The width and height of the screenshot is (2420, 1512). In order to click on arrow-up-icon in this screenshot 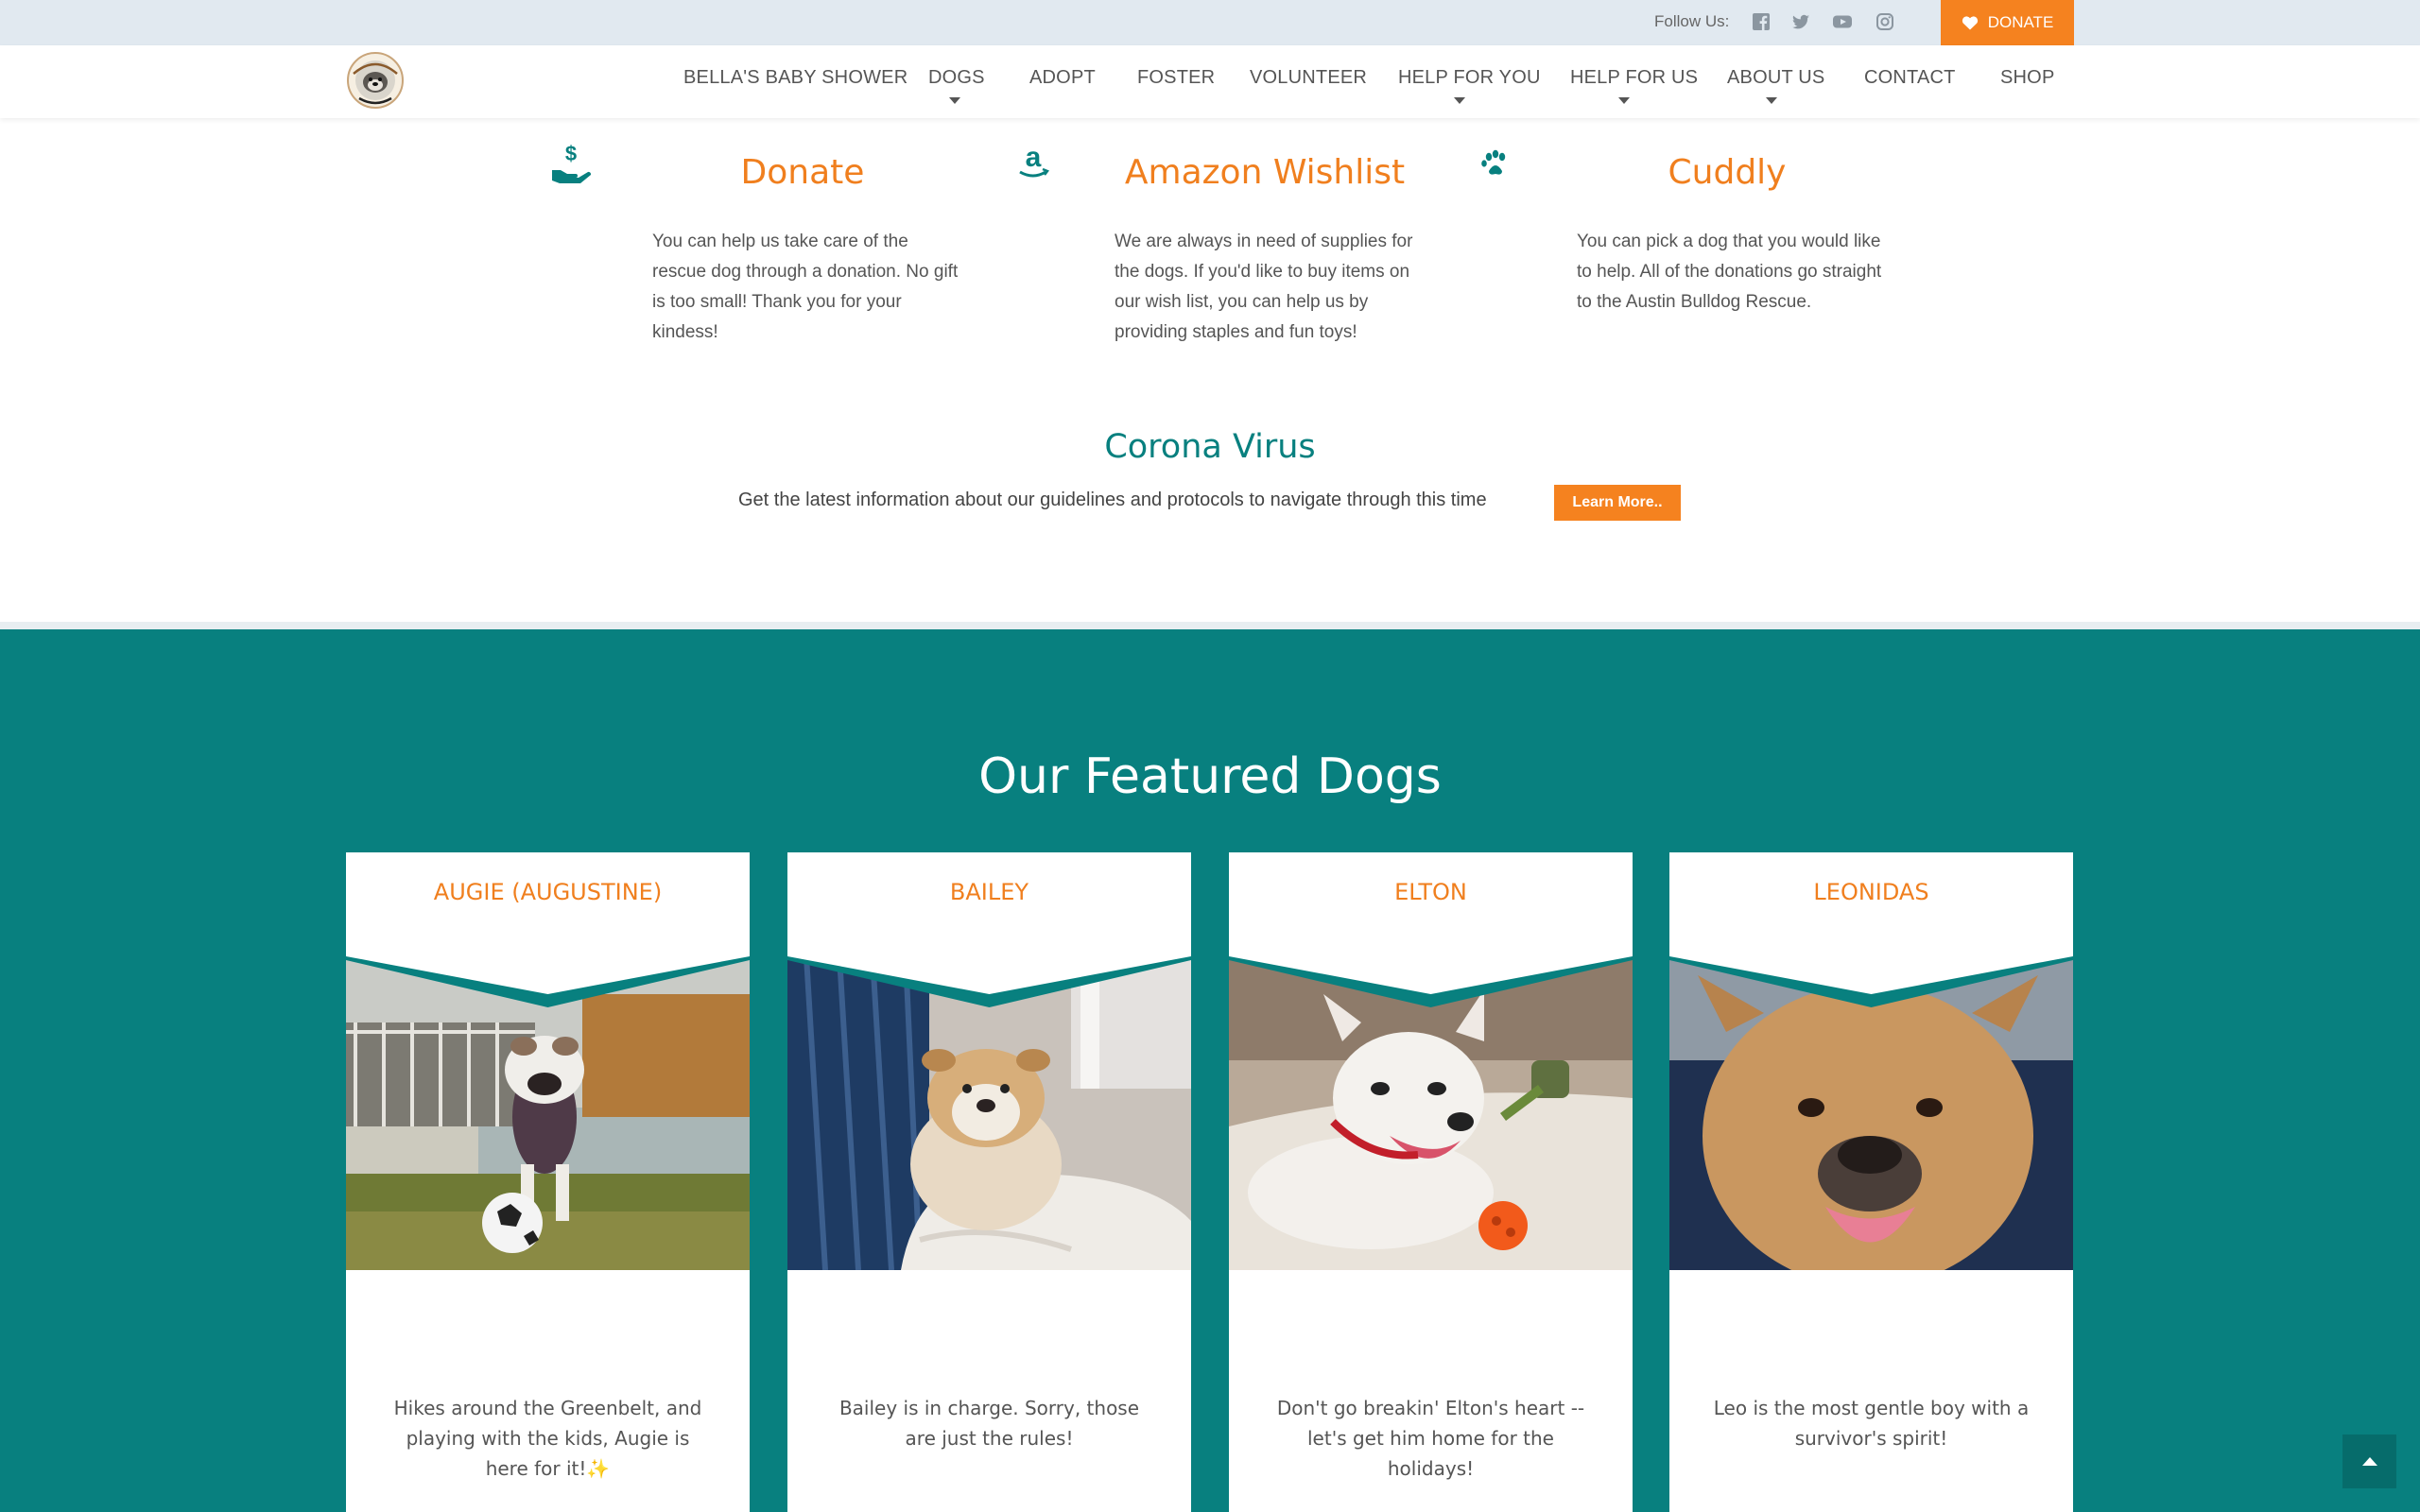, I will do `click(2369, 1461)`.